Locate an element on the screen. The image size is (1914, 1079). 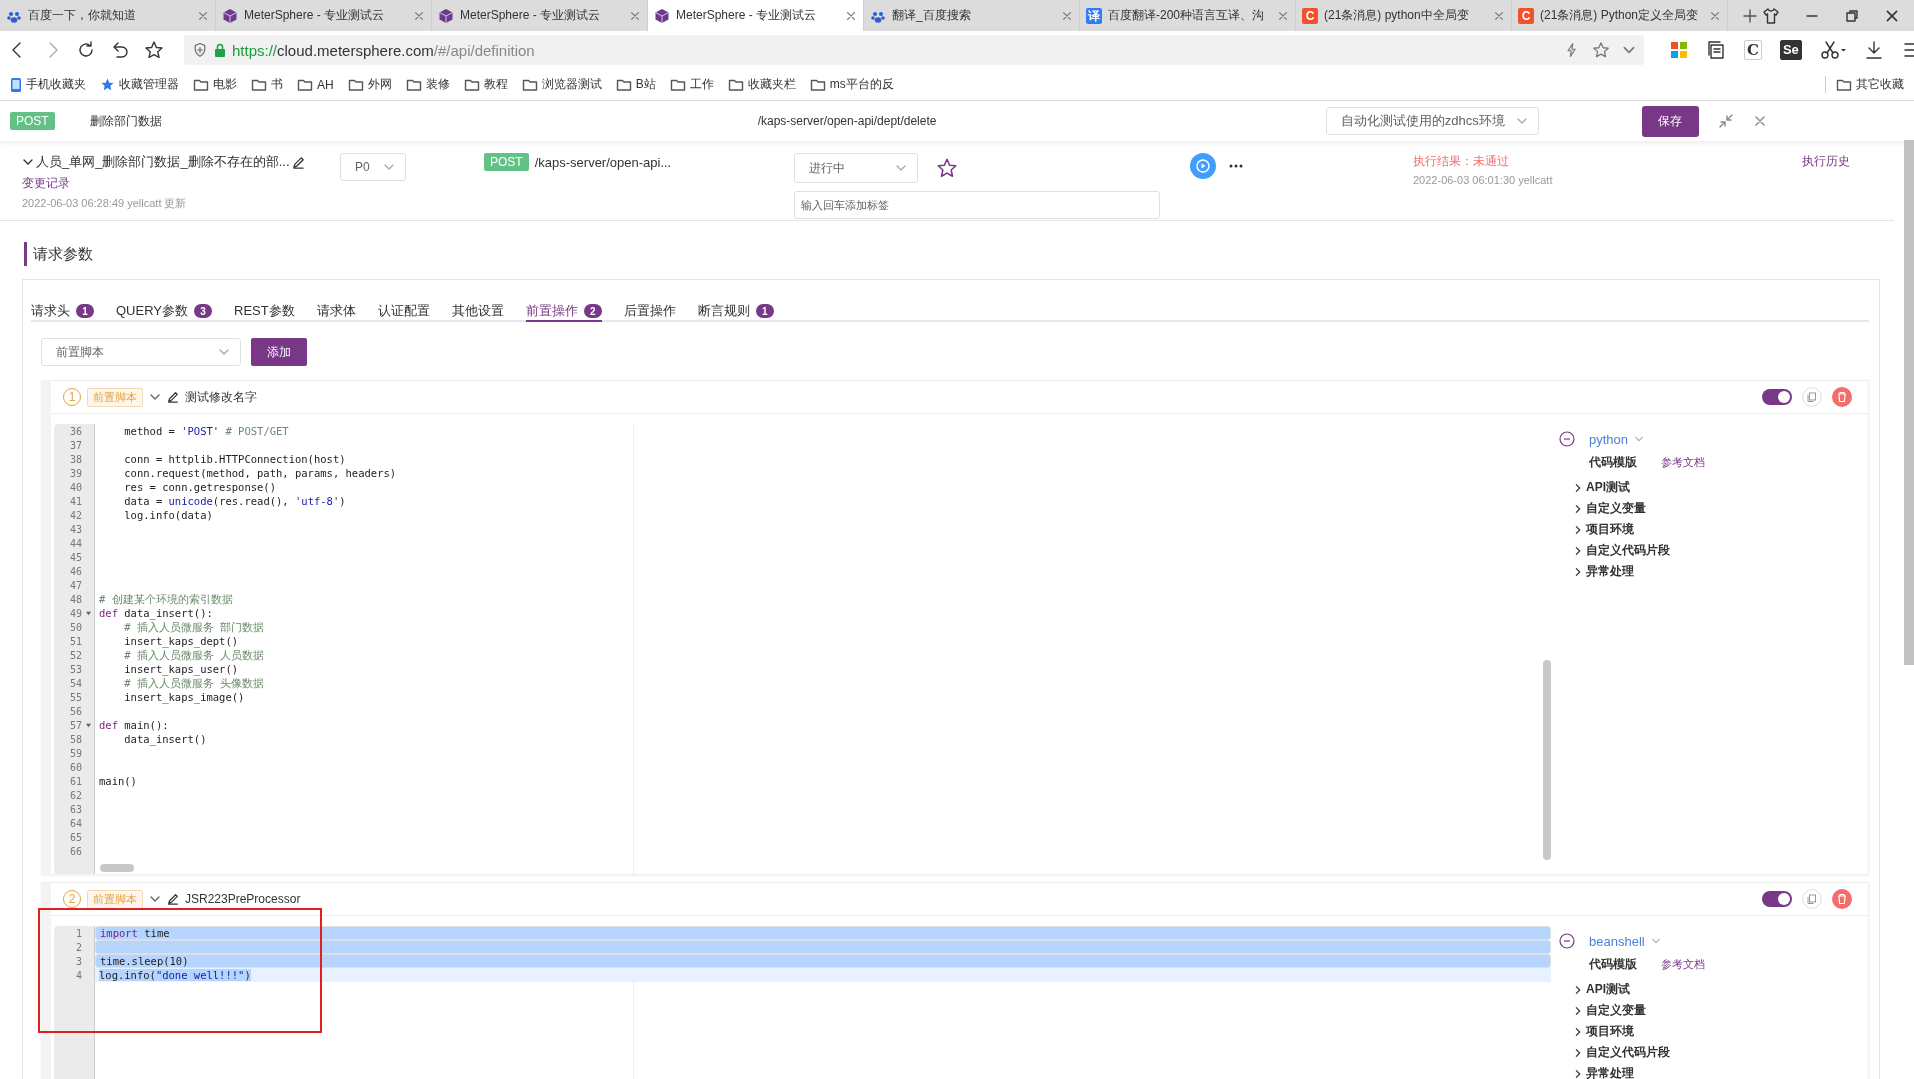
code-editor: 1 2 3 4 import time time.sleep(10) log.info("done well!!!") is located at coordinates (802, 1002).